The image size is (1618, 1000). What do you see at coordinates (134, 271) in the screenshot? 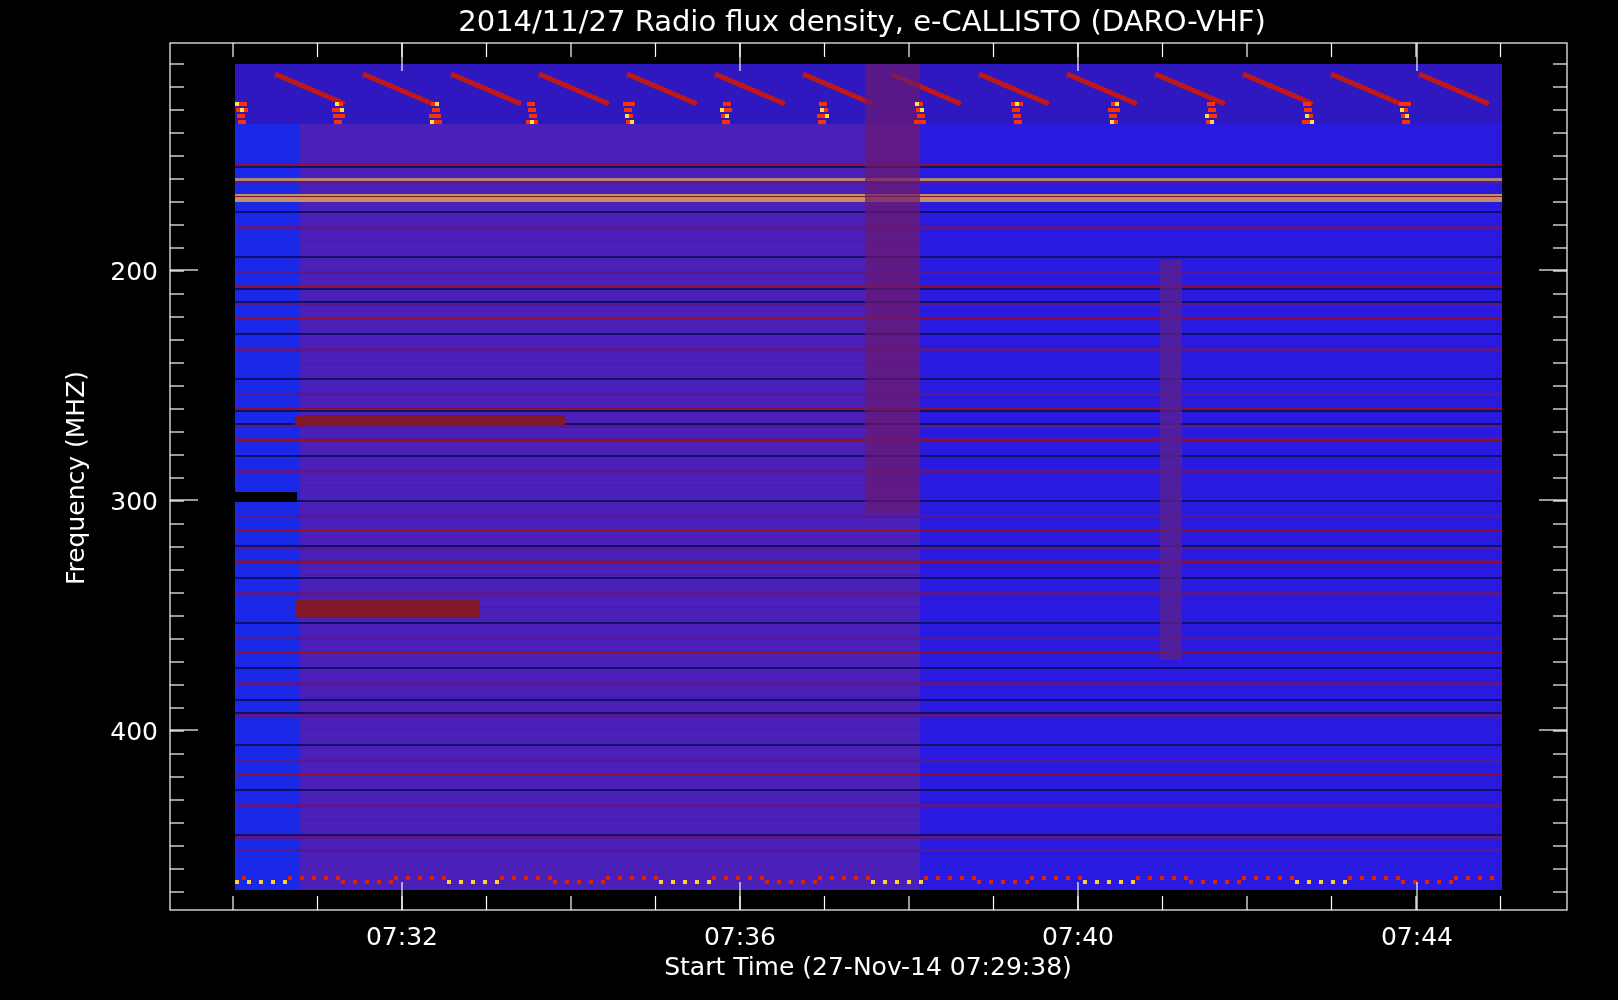
I see `y-tick-label: 200` at bounding box center [134, 271].